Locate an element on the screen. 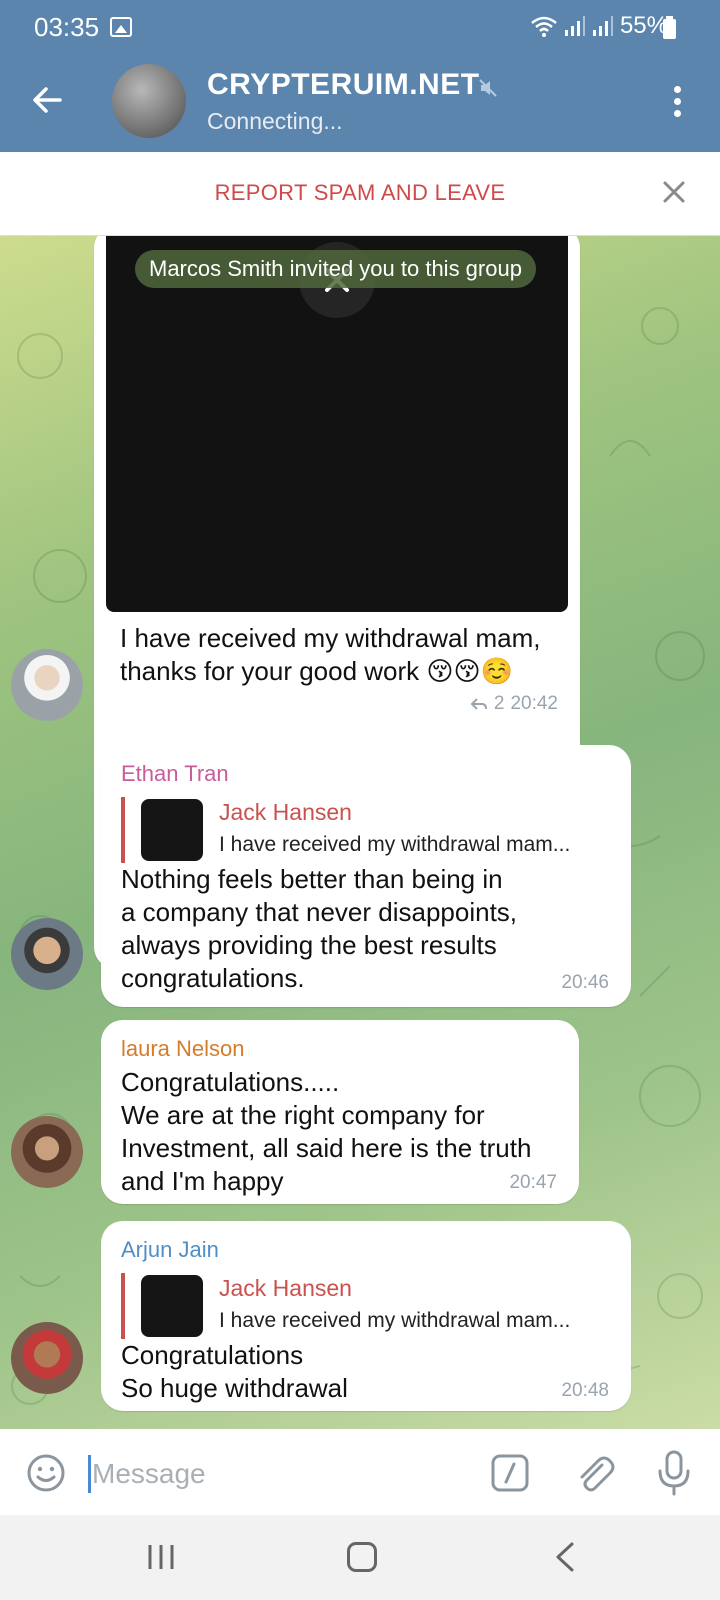  system-nav-bar is located at coordinates (360, 1557).